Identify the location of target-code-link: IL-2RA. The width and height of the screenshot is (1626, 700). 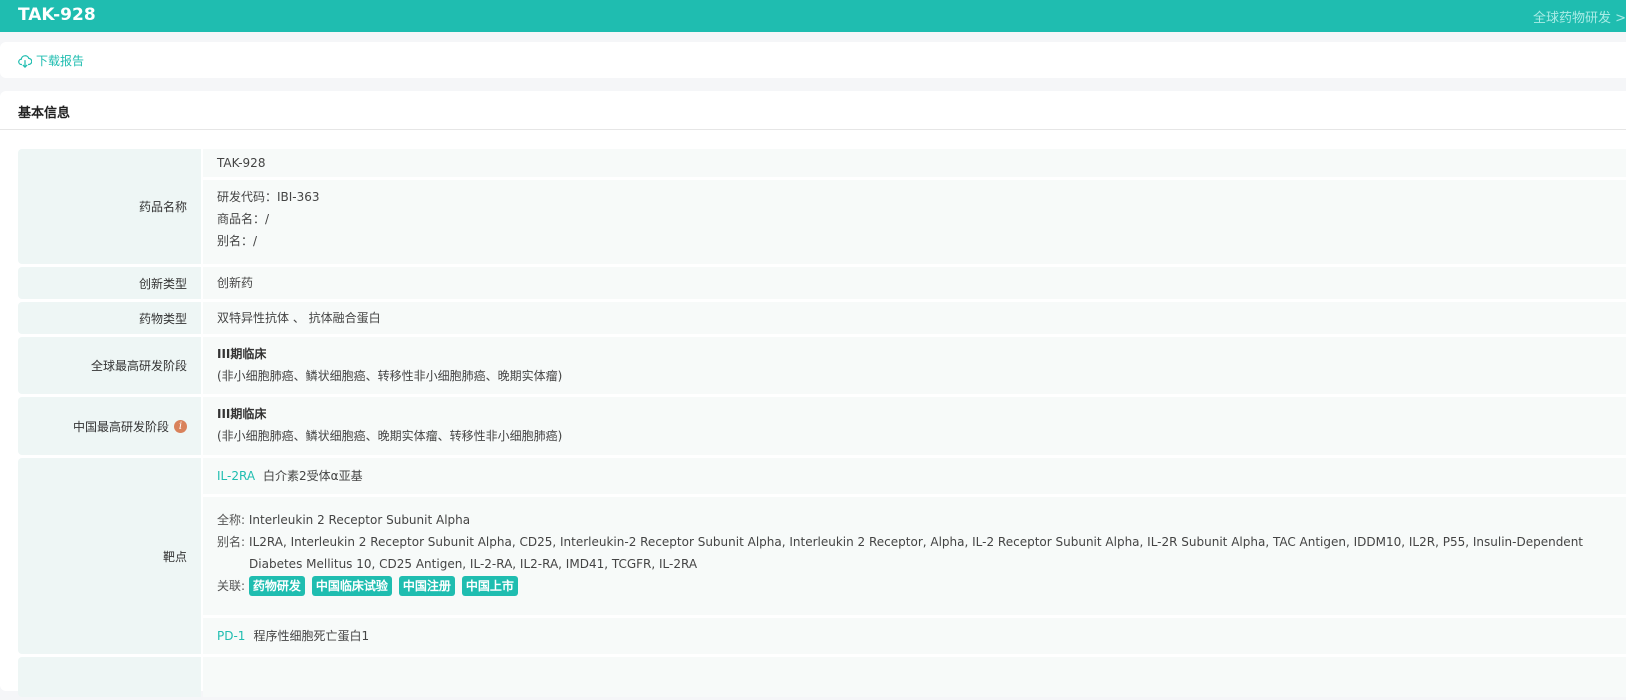
(236, 476).